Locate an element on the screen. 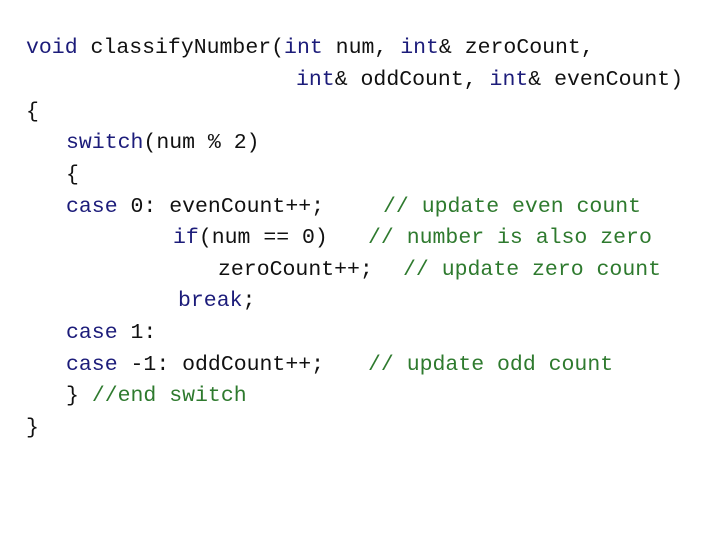  code-text: (num % 2) is located at coordinates (201, 143).